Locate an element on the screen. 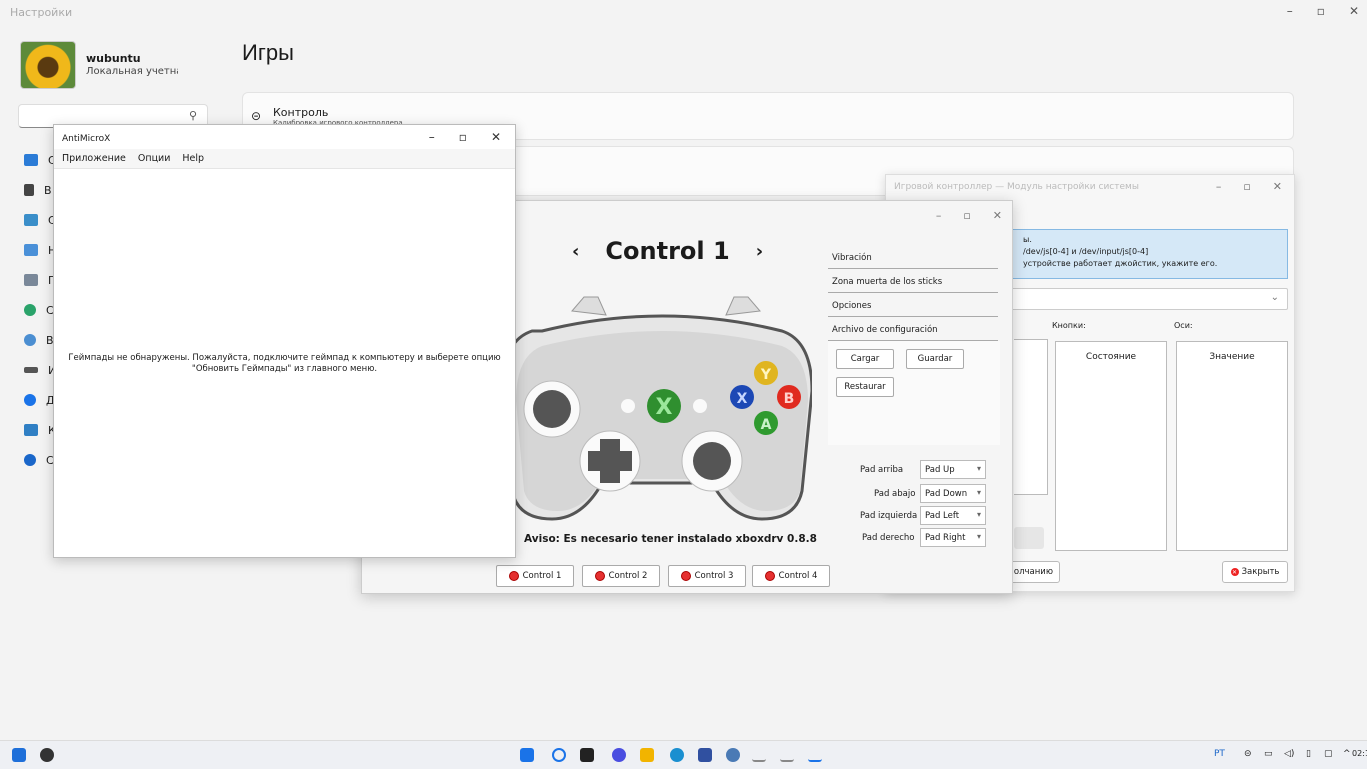  pad-up-label: Pad arriba is located at coordinates (882, 470).